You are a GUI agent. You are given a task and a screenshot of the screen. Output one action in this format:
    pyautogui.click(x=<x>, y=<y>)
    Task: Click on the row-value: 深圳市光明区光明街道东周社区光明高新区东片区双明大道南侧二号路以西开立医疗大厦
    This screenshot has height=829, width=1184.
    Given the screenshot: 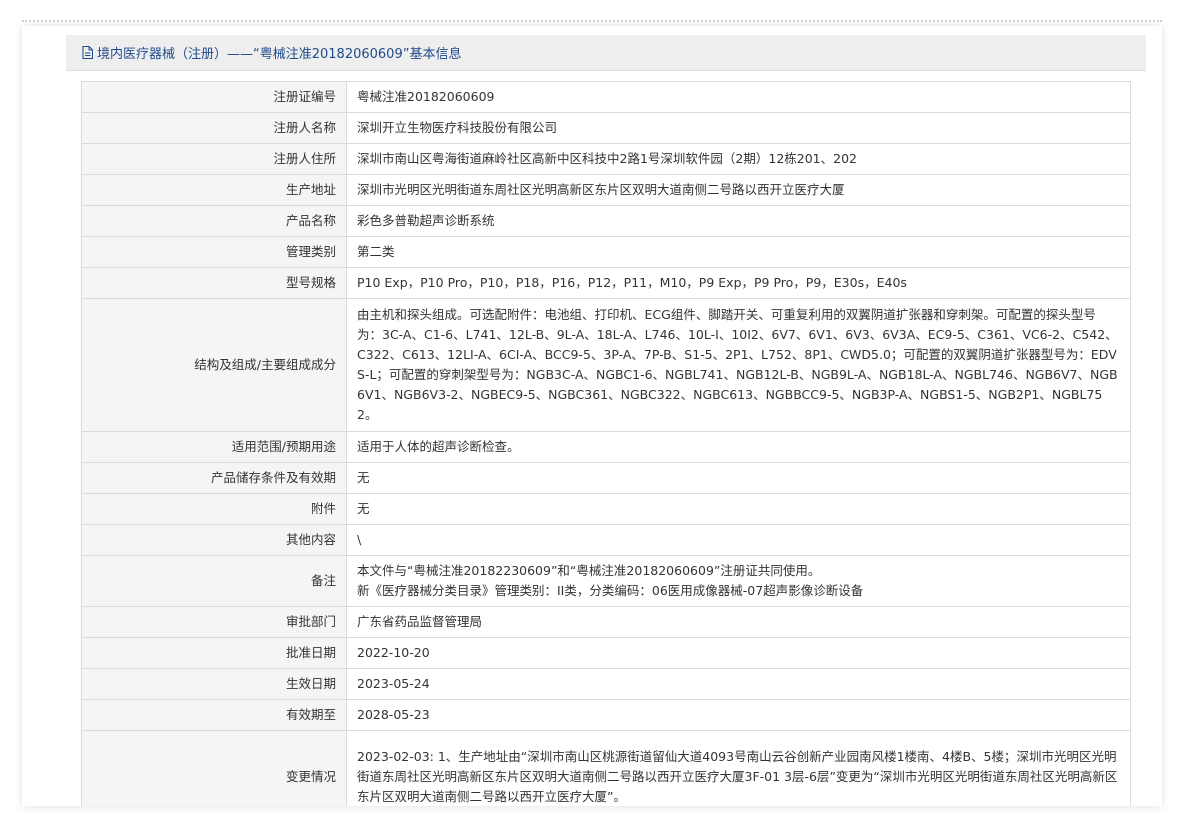 What is the action you would take?
    pyautogui.click(x=738, y=190)
    